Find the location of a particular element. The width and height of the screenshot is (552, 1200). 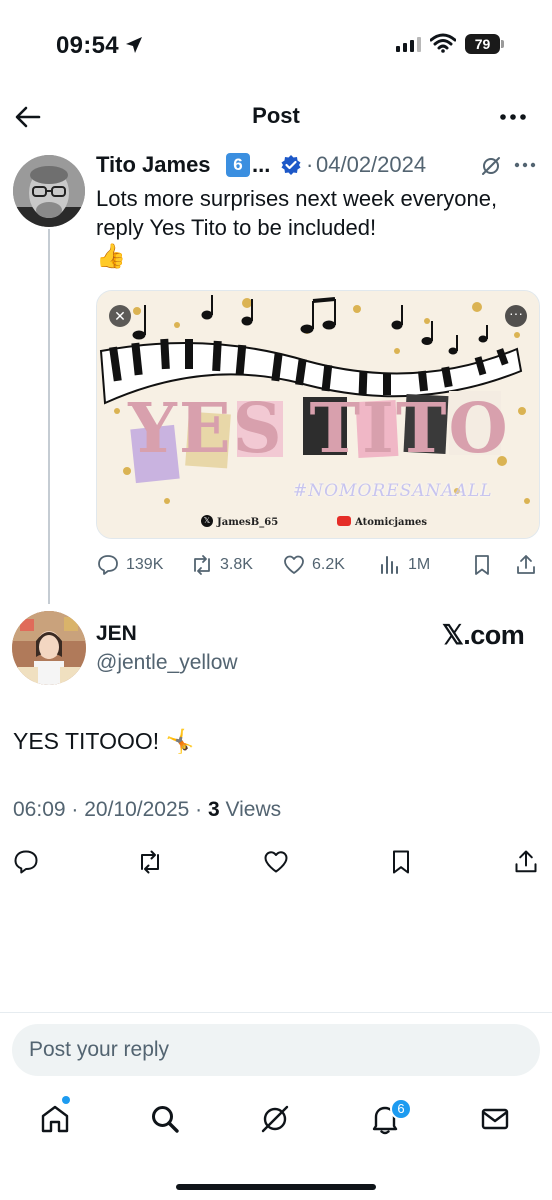

verified-badge-icon is located at coordinates (291, 165).